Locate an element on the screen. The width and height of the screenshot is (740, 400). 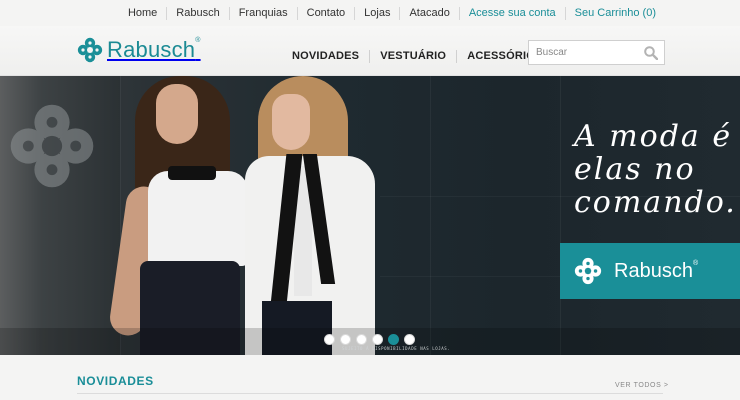
site-header: Rabusch® NOVIDADES VESTUÁRIO ACESSÓRIOS is located at coordinates (370, 51).